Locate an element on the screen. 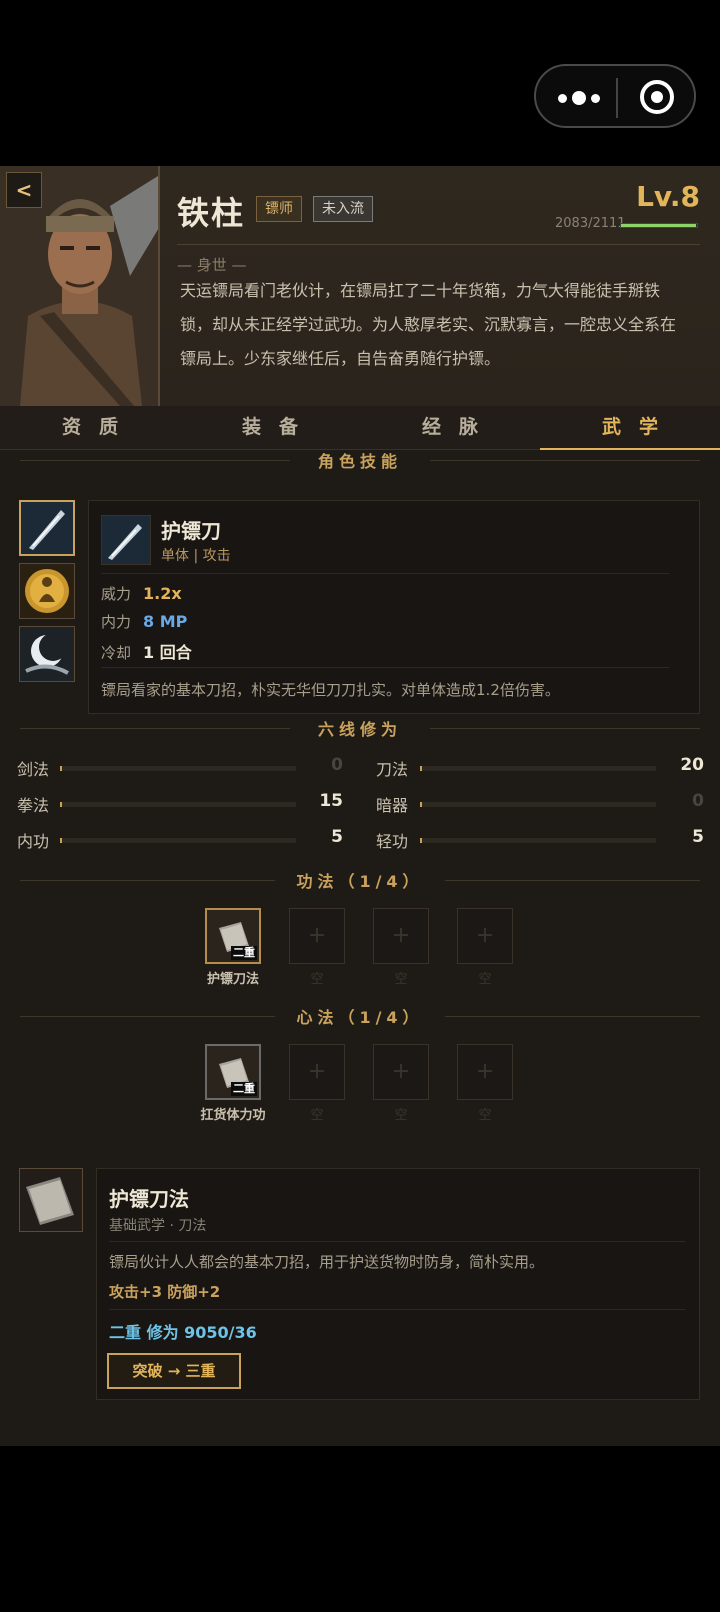  tab-martial-arts: 武学 is located at coordinates (630, 428).